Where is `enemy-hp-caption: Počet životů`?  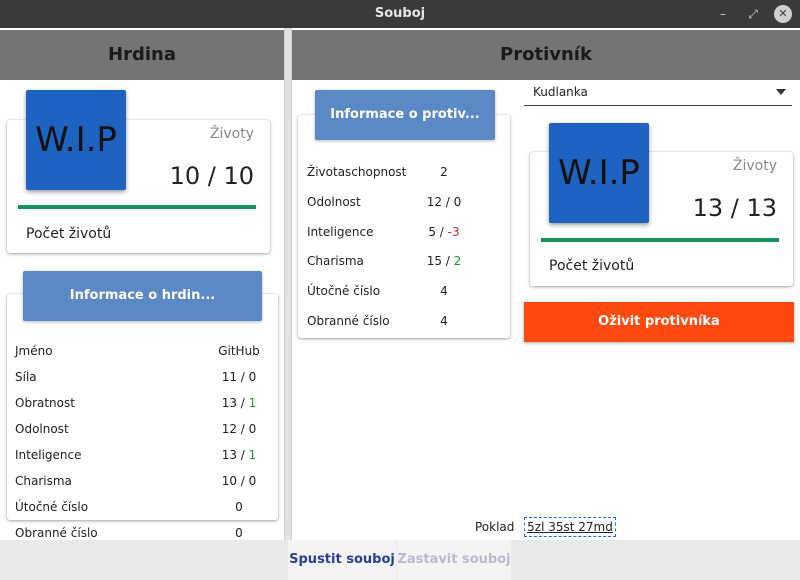 enemy-hp-caption: Počet životů is located at coordinates (592, 266).